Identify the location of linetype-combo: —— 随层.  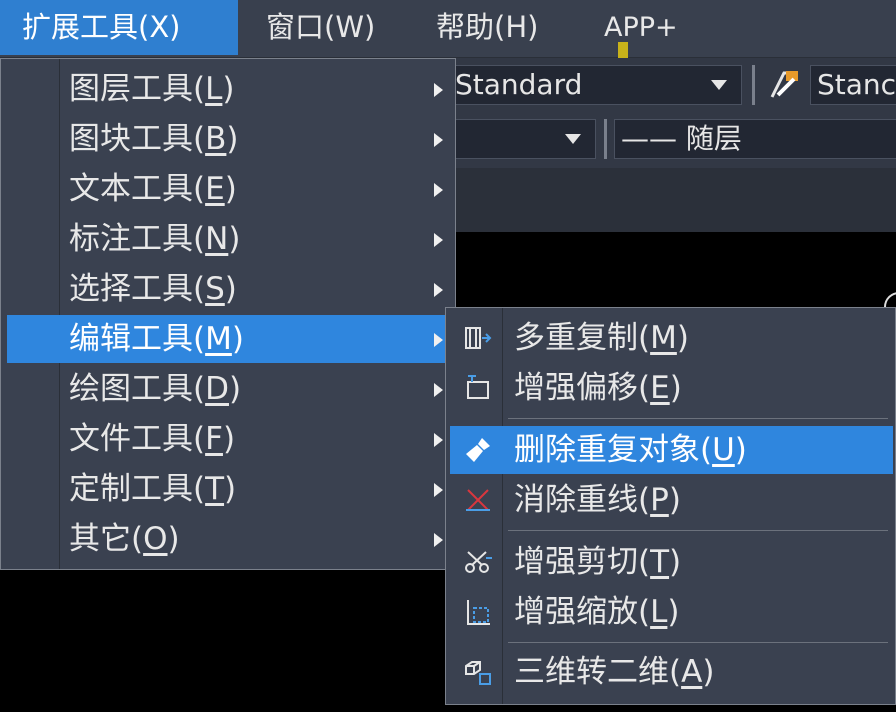
(755, 139).